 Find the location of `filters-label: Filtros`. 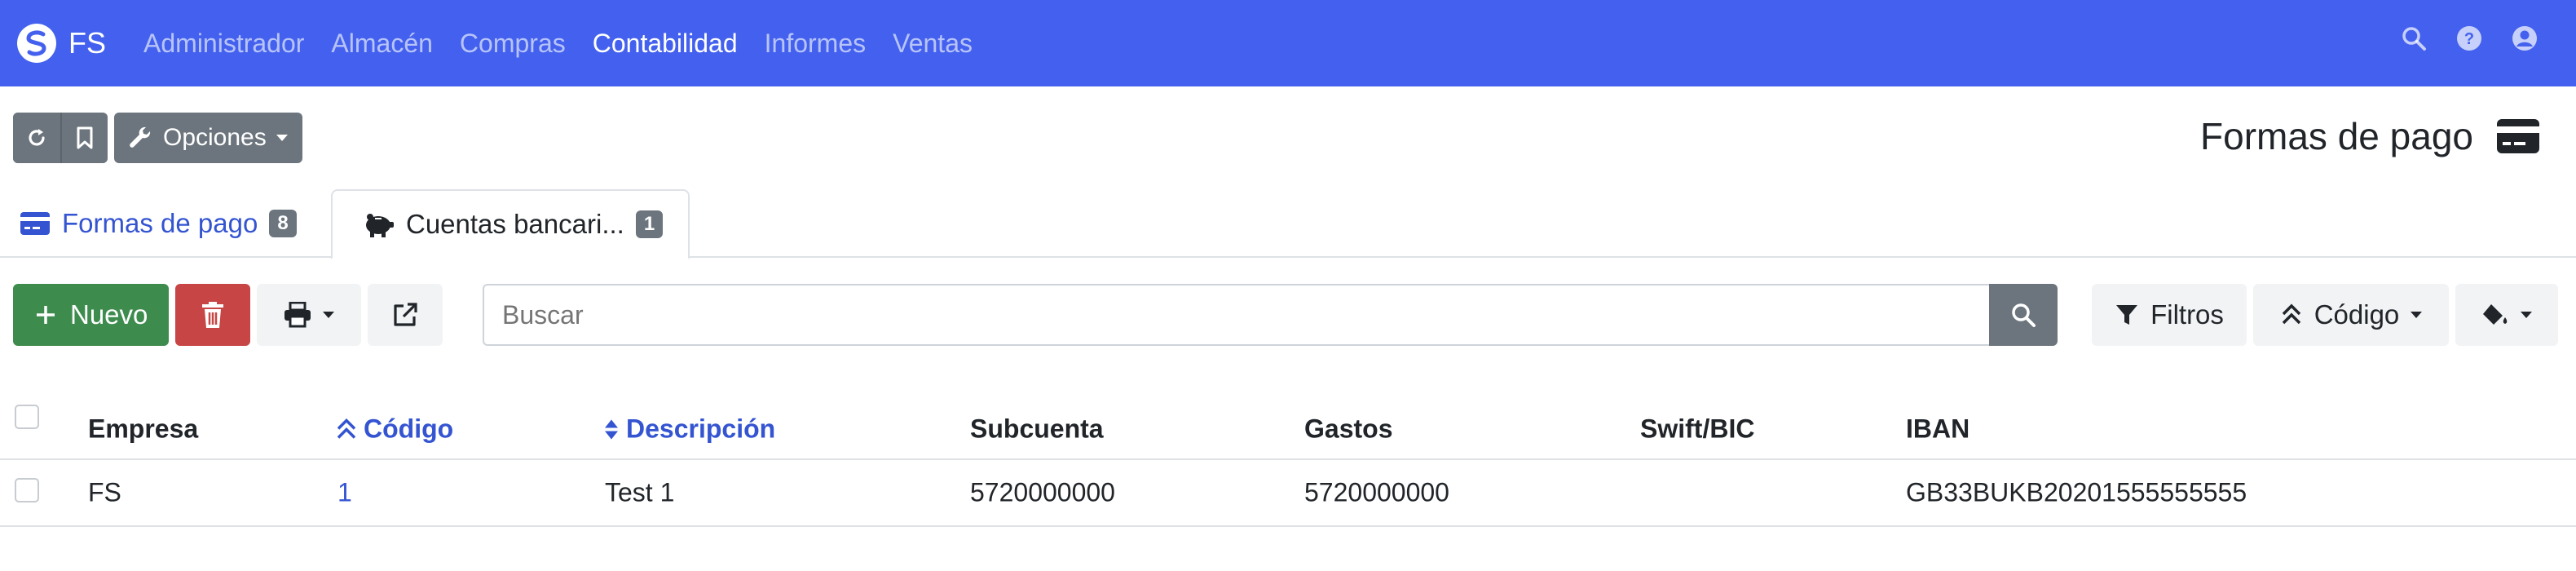

filters-label: Filtros is located at coordinates (2187, 315).